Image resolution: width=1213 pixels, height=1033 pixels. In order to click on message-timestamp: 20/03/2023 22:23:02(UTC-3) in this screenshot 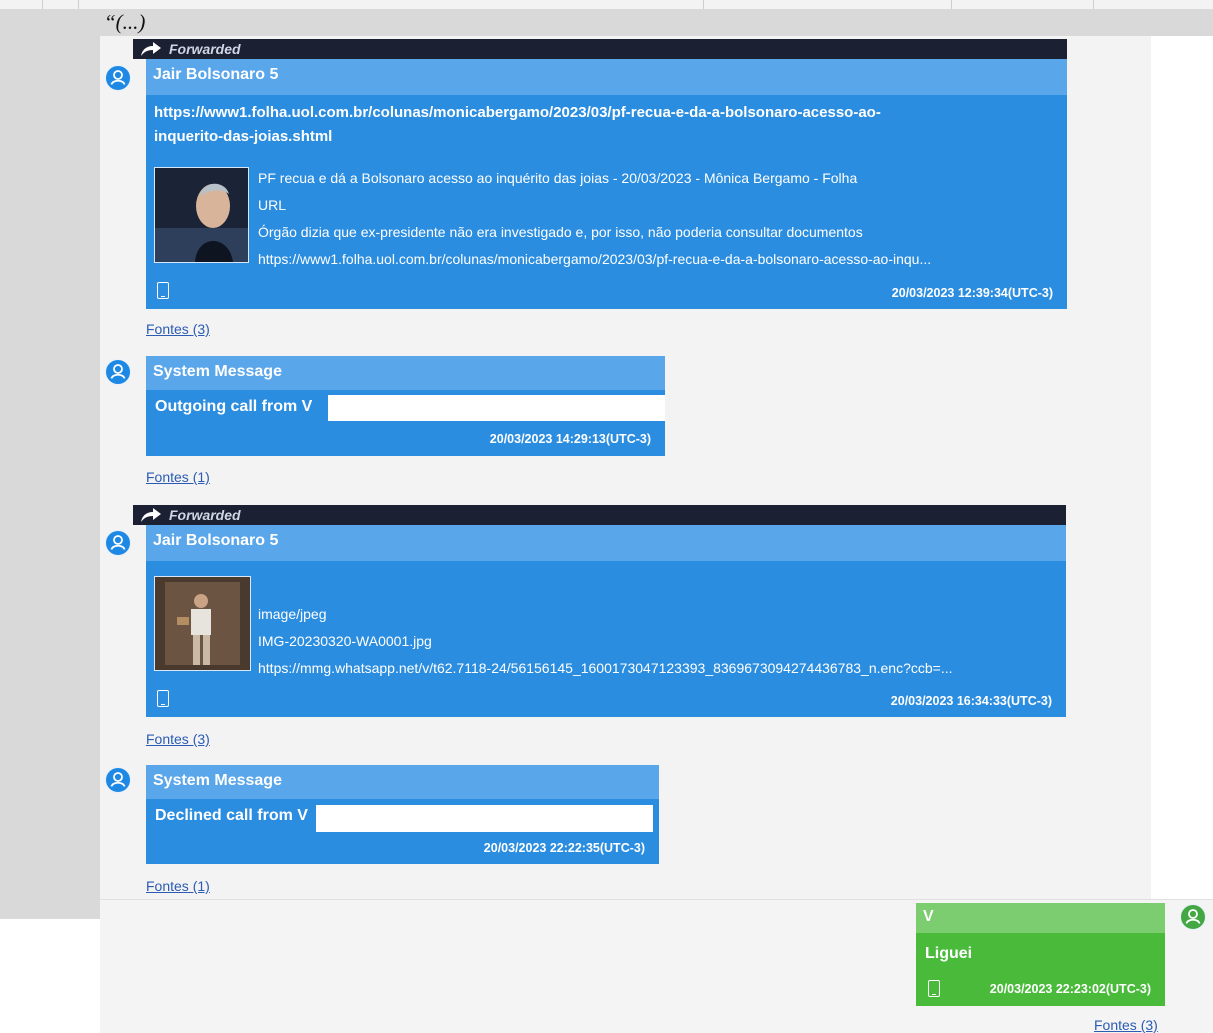, I will do `click(1070, 989)`.